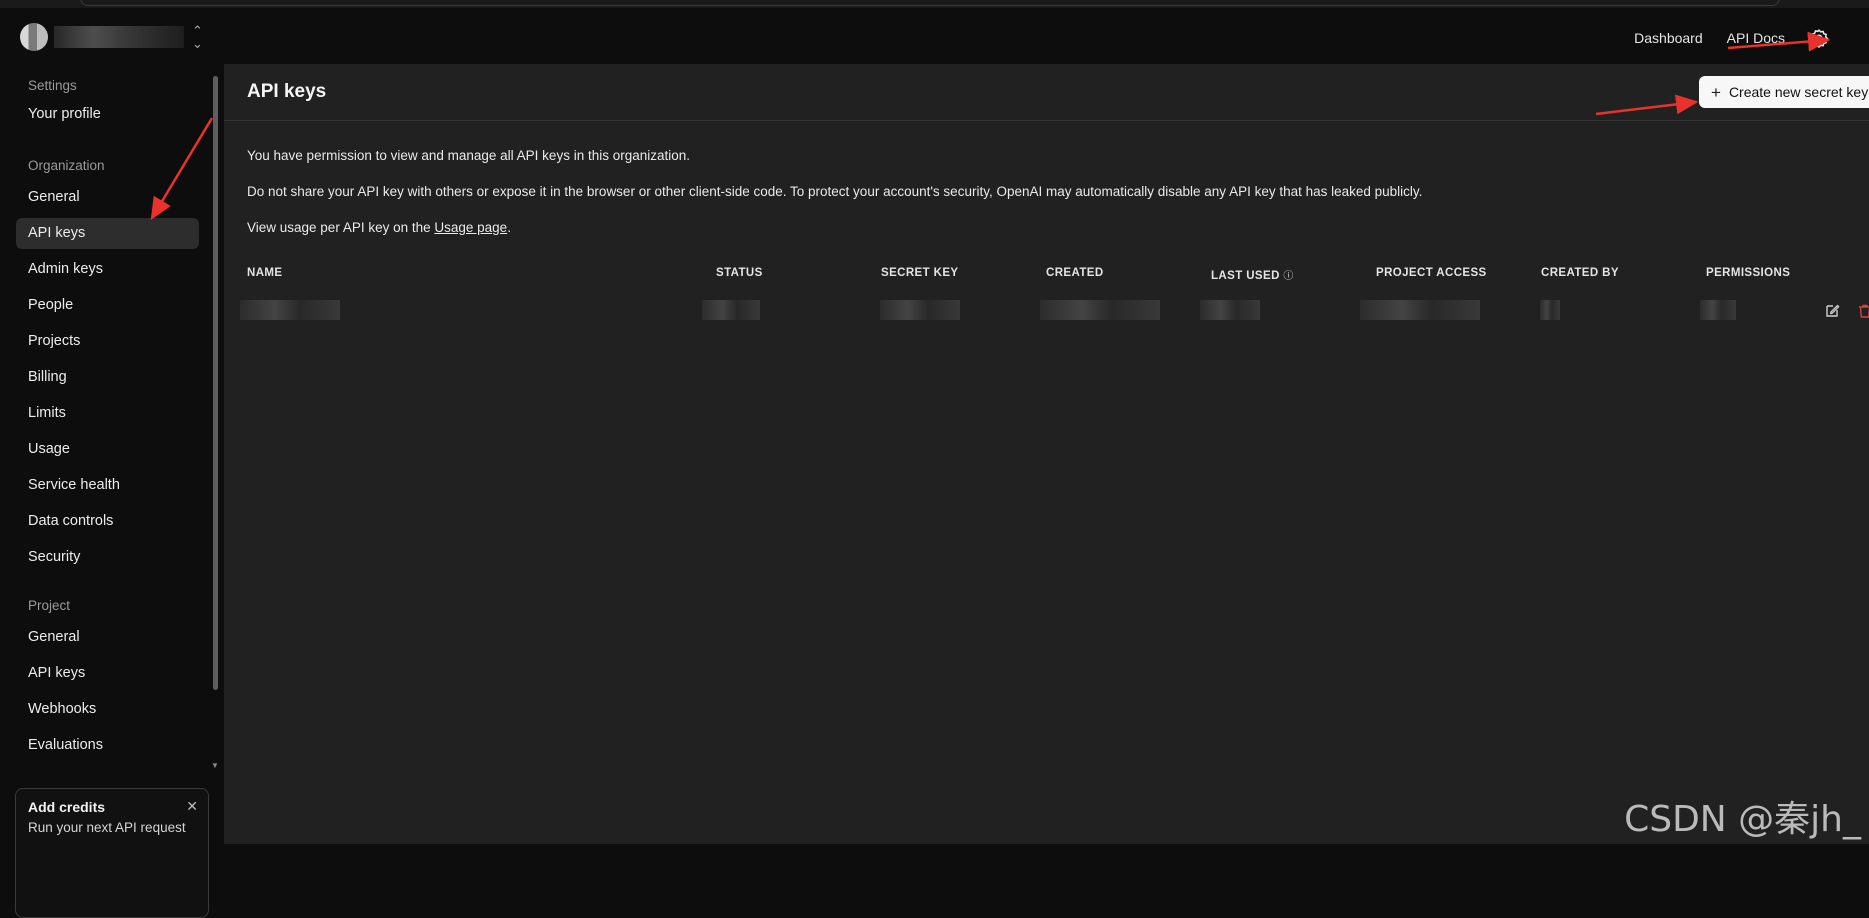 Image resolution: width=1869 pixels, height=918 pixels. Describe the element at coordinates (197, 37) in the screenshot. I see `chevron-updown-icon: ⌃ ⌄` at that location.